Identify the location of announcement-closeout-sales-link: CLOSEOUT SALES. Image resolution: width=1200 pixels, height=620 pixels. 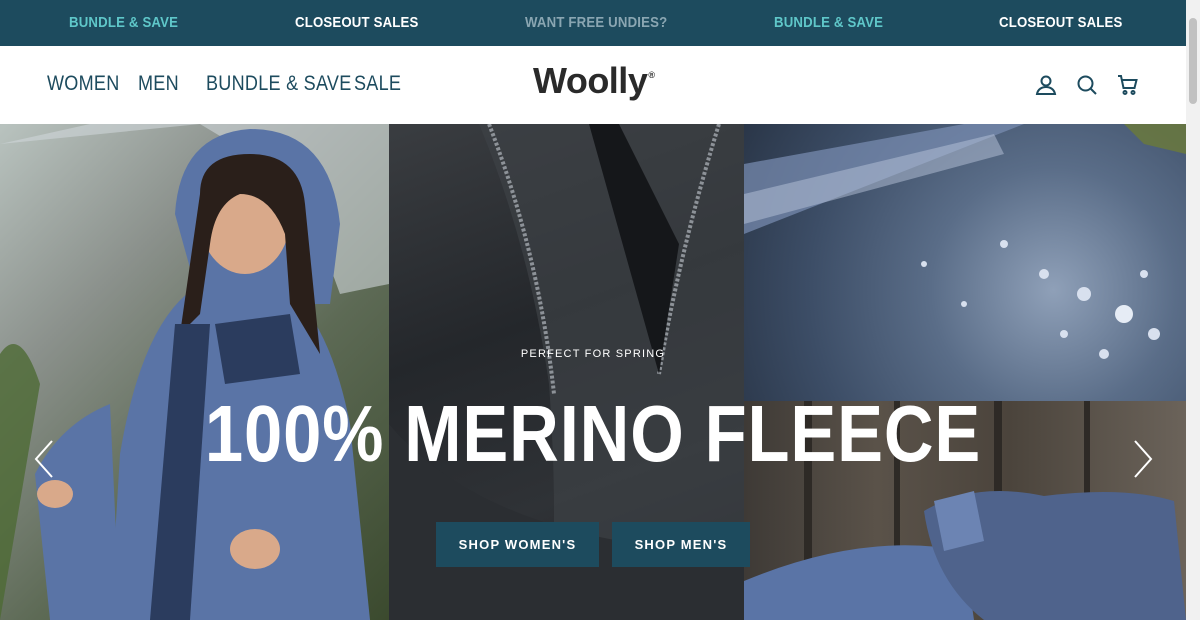
(356, 23).